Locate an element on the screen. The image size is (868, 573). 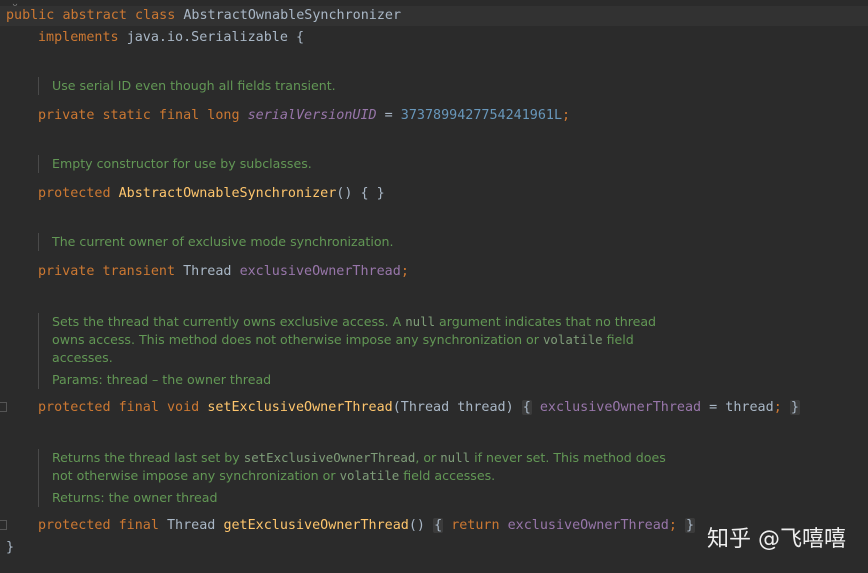
method-parens: () is located at coordinates (416, 525).